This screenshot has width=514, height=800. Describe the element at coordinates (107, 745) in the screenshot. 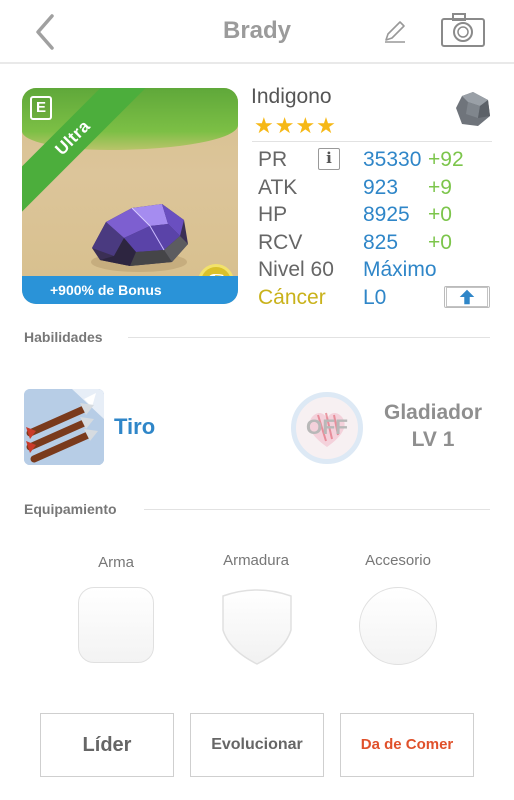

I see `leader-button: Líder` at that location.